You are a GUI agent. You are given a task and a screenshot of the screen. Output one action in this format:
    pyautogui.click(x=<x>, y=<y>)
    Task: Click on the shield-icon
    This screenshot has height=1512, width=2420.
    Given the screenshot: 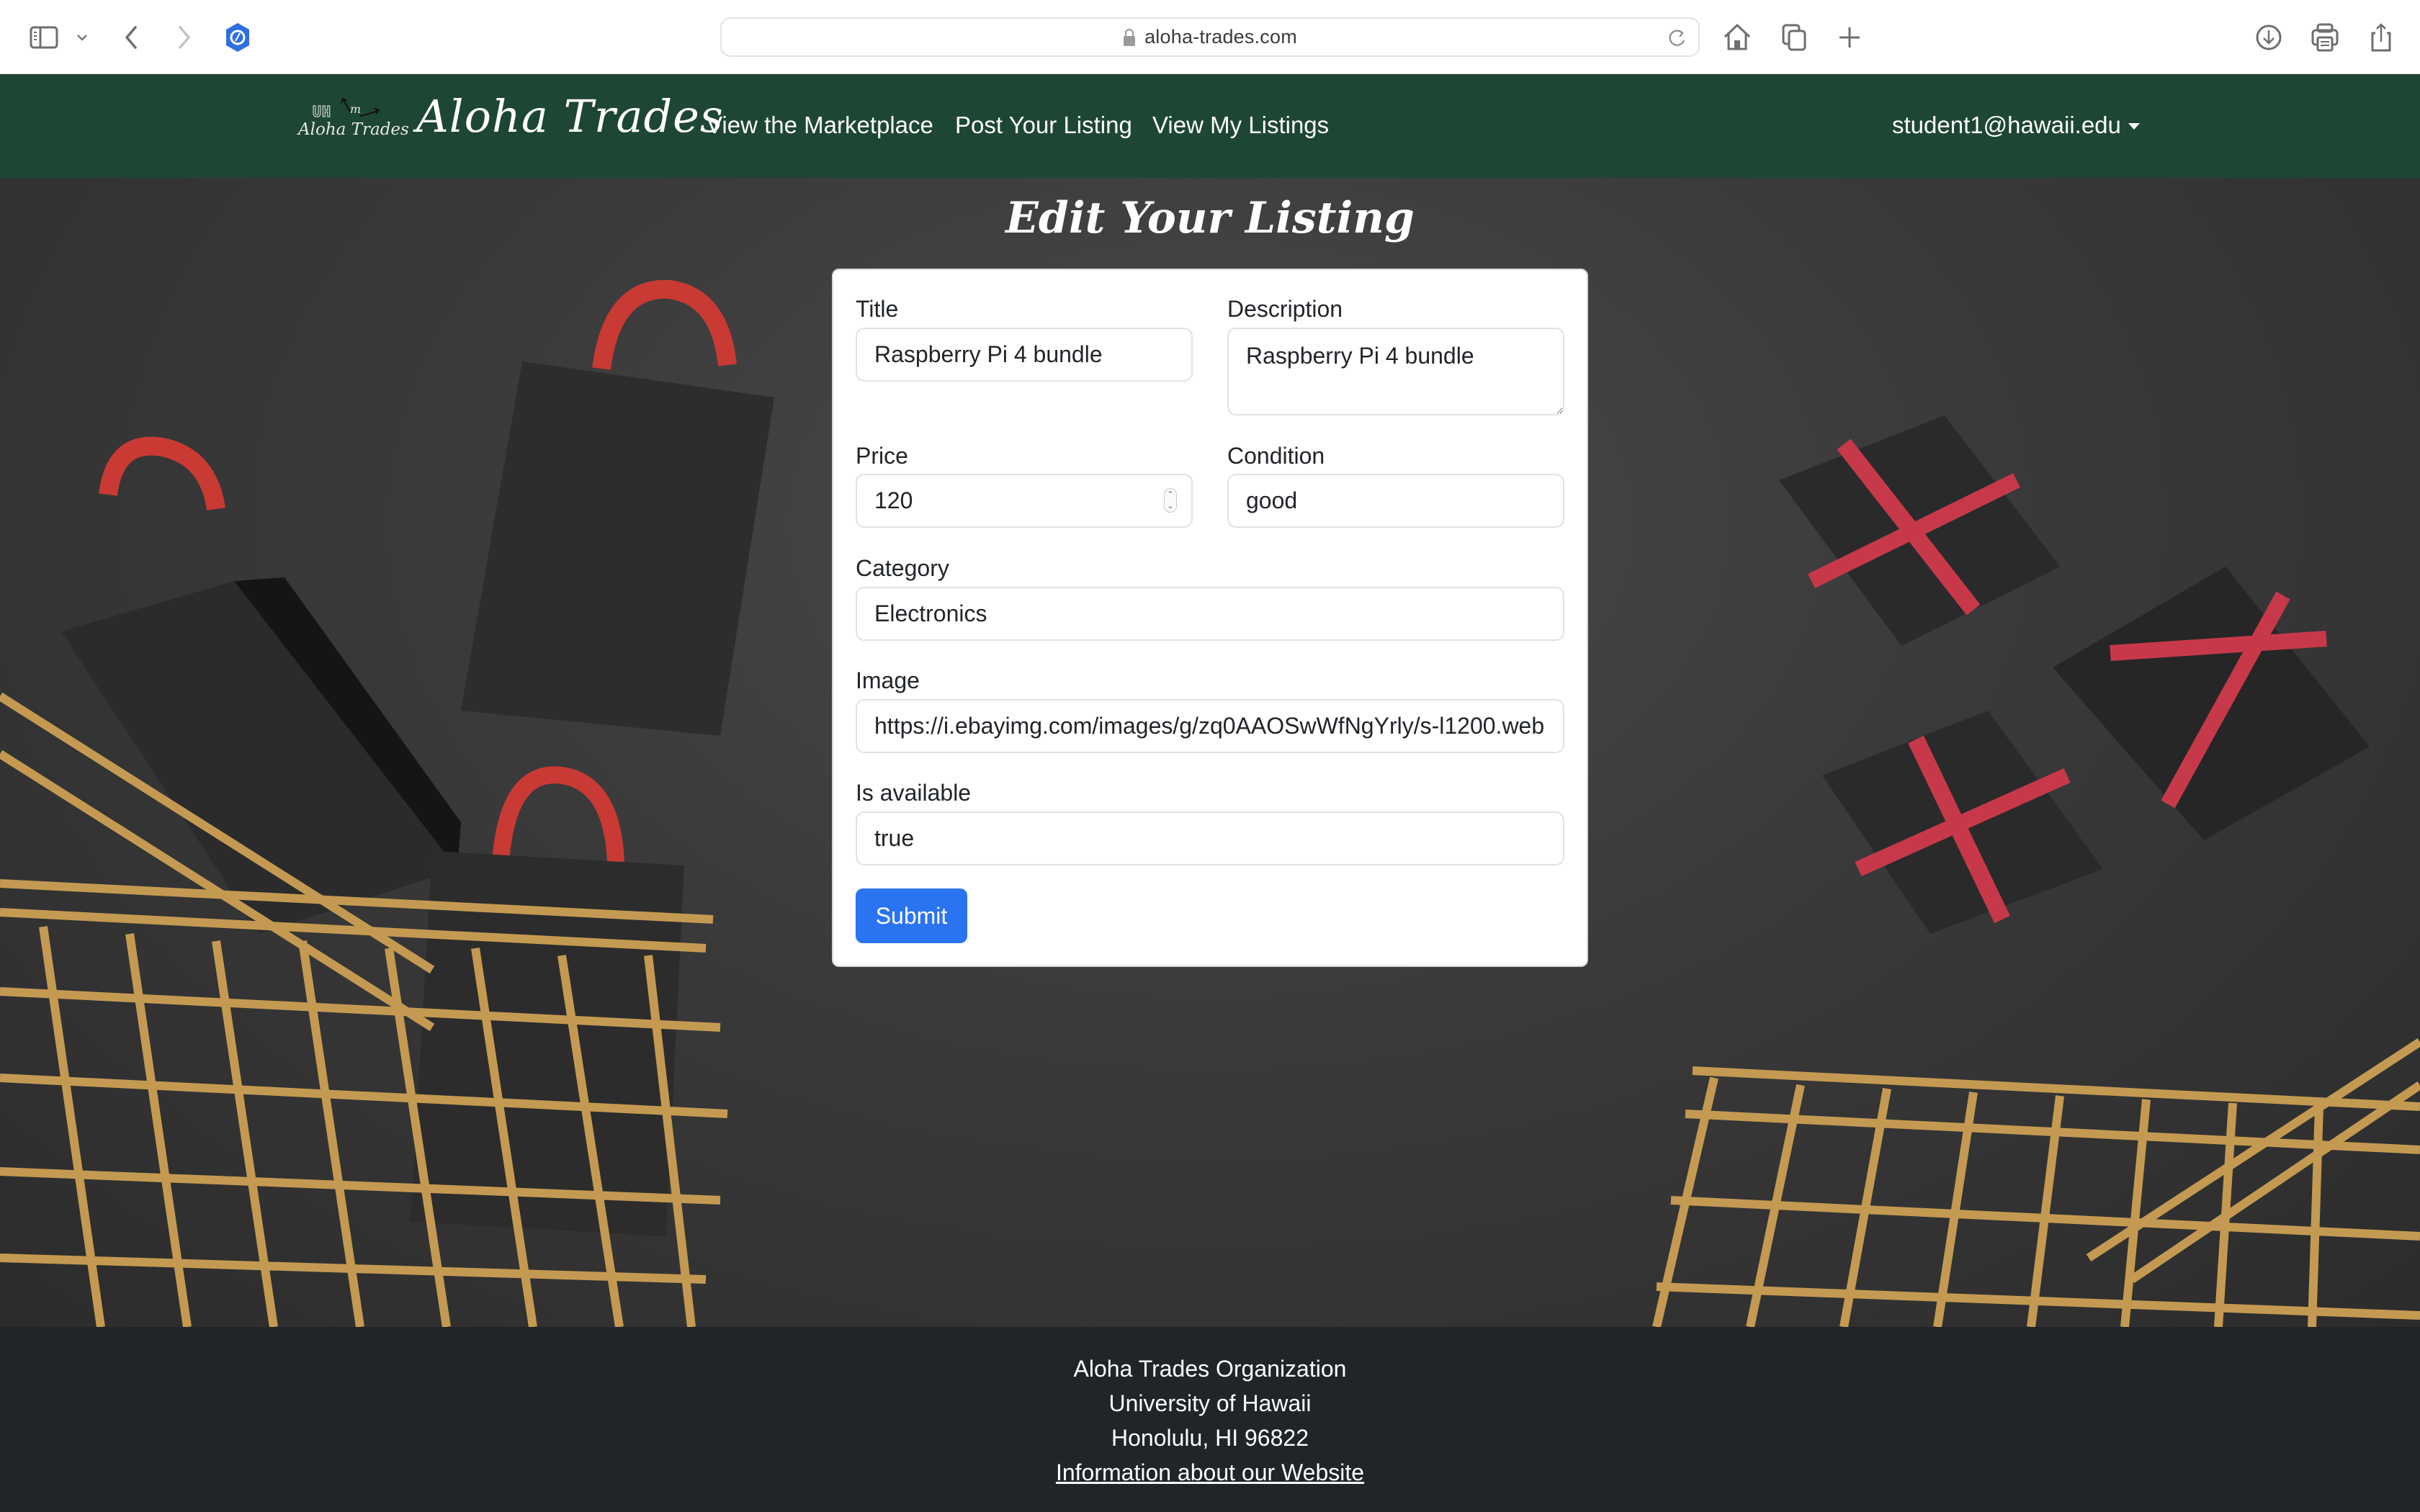 What is the action you would take?
    pyautogui.click(x=238, y=37)
    